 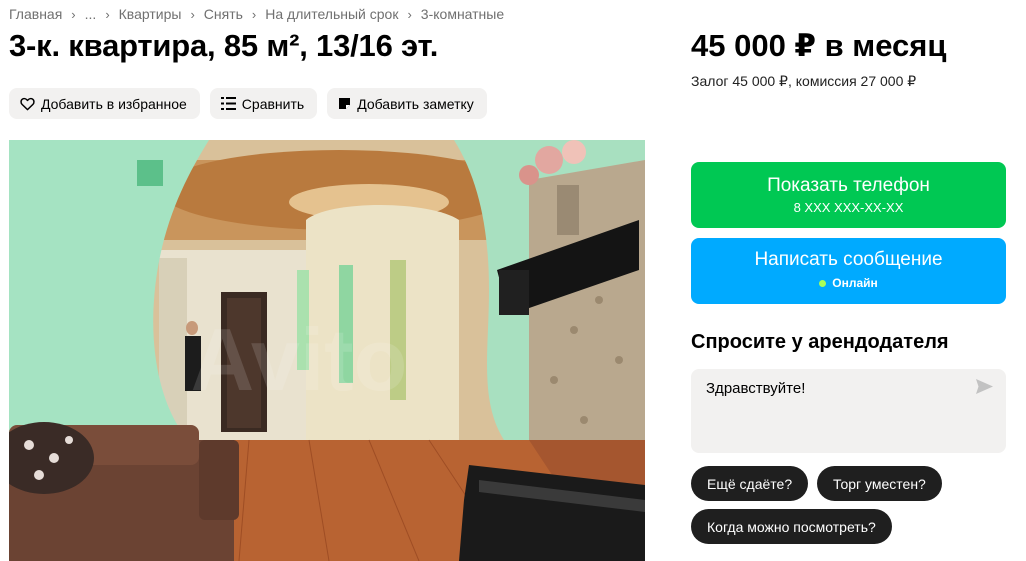 I want to click on heart-icon, so click(x=27, y=103).